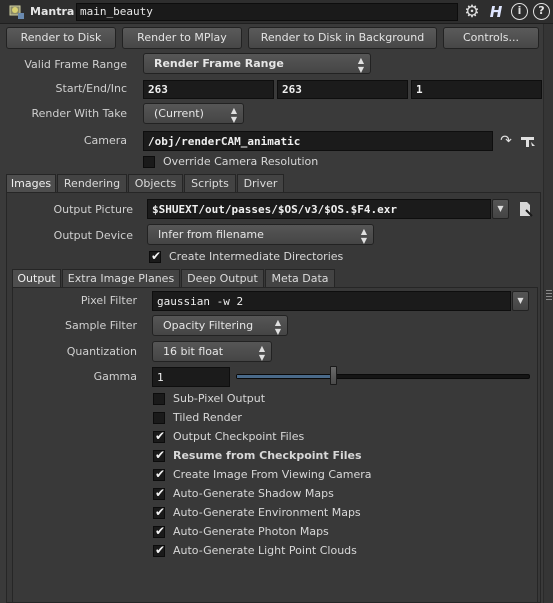 Image resolution: width=553 pixels, height=603 pixels. I want to click on jump-to-operator-icon: ↷, so click(506, 141).